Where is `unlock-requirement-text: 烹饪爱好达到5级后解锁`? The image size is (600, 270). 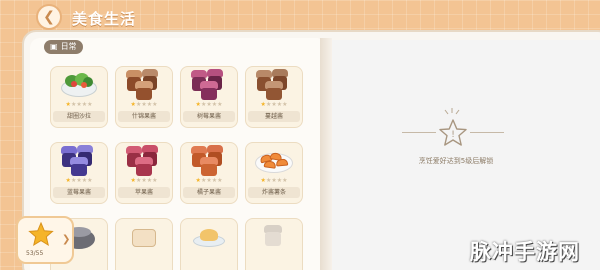 unlock-requirement-text: 烹饪爱好达到5级后解锁 is located at coordinates (456, 161).